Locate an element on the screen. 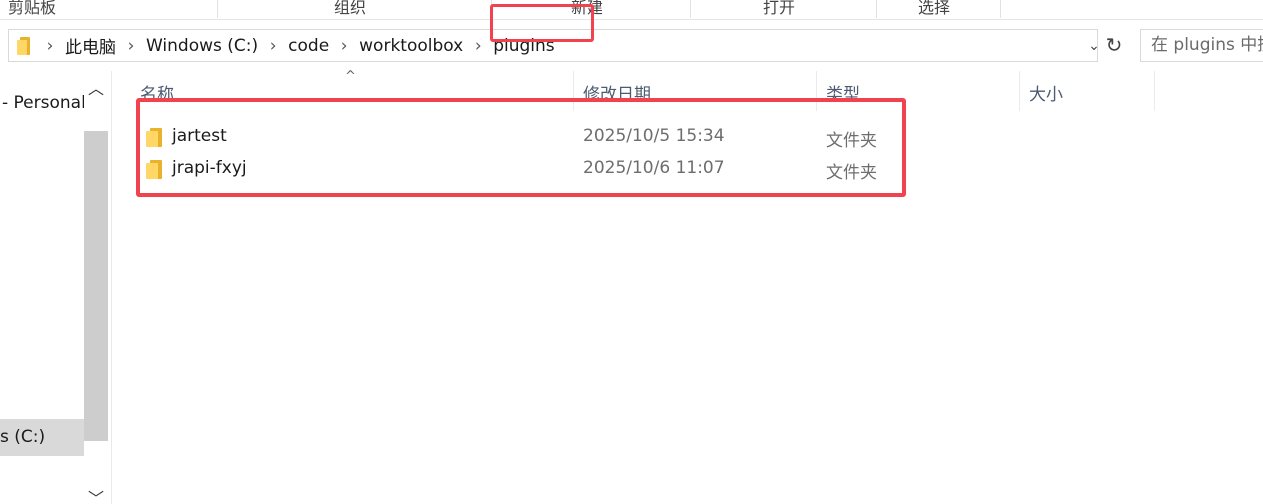 This screenshot has height=504, width=1263. scroll-up-icon: ︿ is located at coordinates (96, 86).